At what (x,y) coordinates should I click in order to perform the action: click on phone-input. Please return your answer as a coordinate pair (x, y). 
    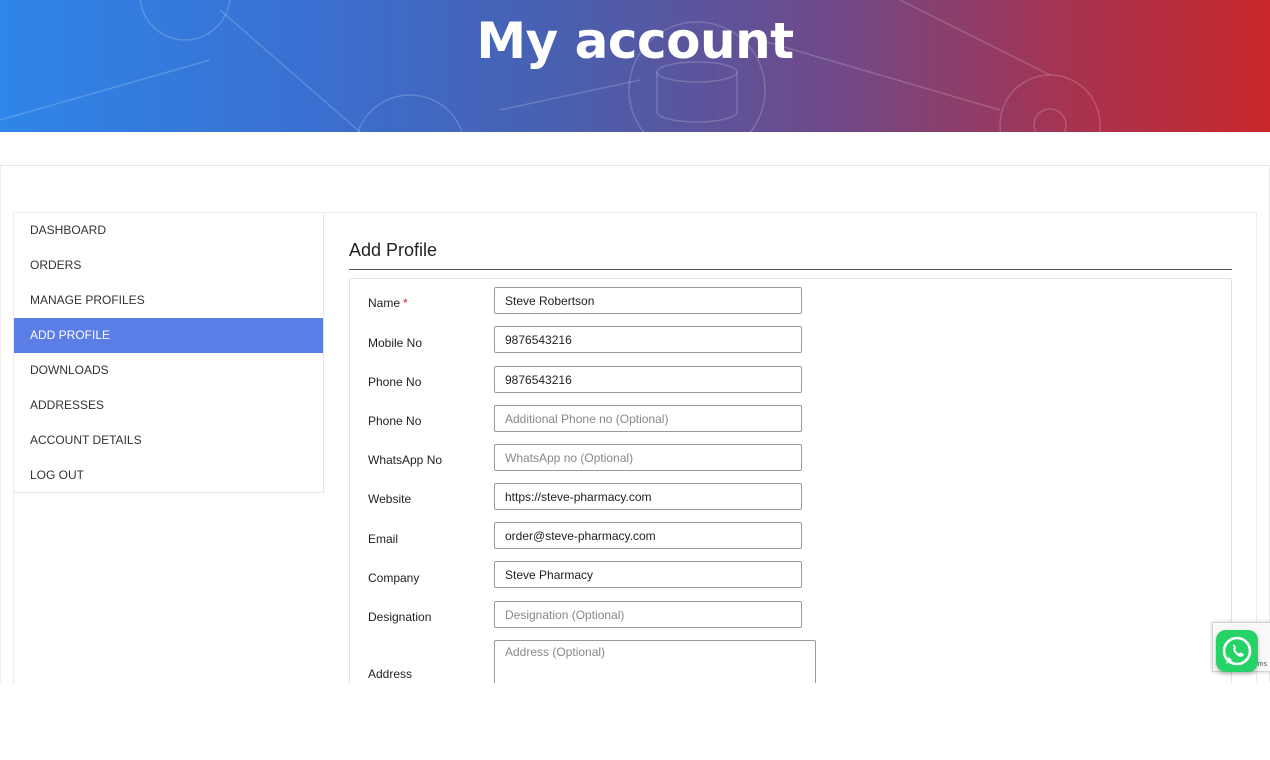
    Looking at the image, I should click on (648, 379).